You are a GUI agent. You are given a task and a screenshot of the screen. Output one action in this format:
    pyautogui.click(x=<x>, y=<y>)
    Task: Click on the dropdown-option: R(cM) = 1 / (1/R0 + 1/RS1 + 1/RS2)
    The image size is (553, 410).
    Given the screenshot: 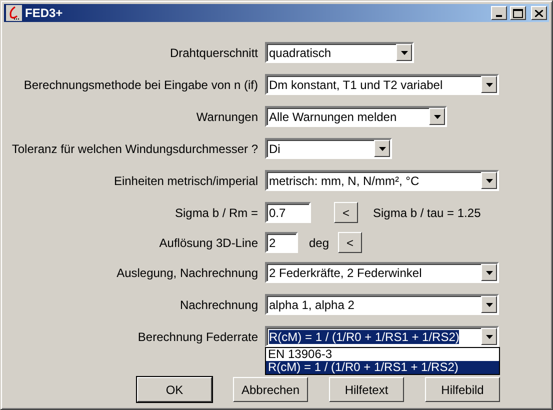 What is the action you would take?
    pyautogui.click(x=382, y=367)
    